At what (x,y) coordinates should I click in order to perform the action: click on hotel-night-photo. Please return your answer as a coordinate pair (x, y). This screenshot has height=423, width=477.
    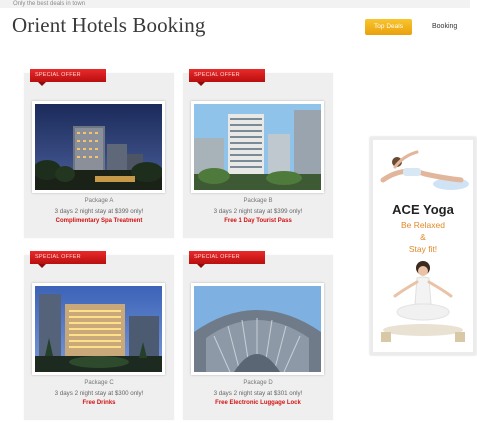
    Looking at the image, I should click on (98, 147).